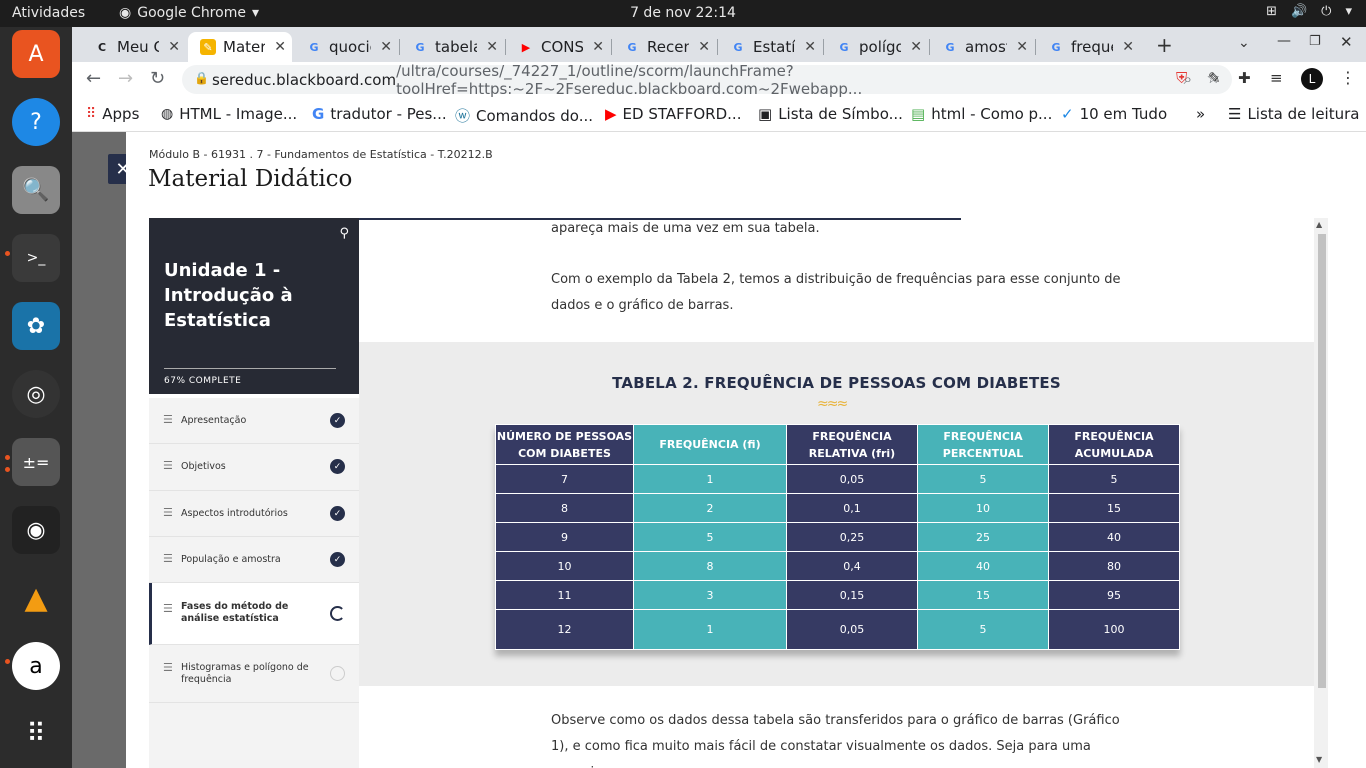 This screenshot has height=768, width=1366. What do you see at coordinates (254, 614) in the screenshot?
I see `toc-item-active: ☰ Fases do método de análise estatística` at bounding box center [254, 614].